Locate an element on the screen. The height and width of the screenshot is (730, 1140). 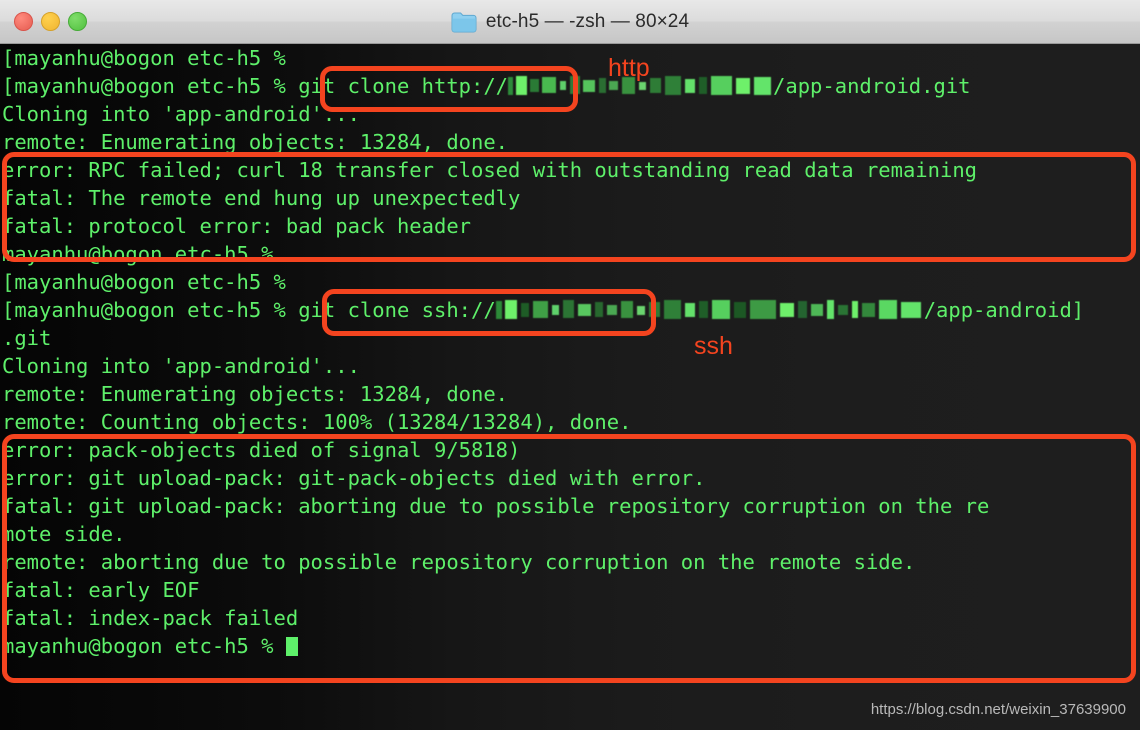
folder-icon is located at coordinates (464, 22).